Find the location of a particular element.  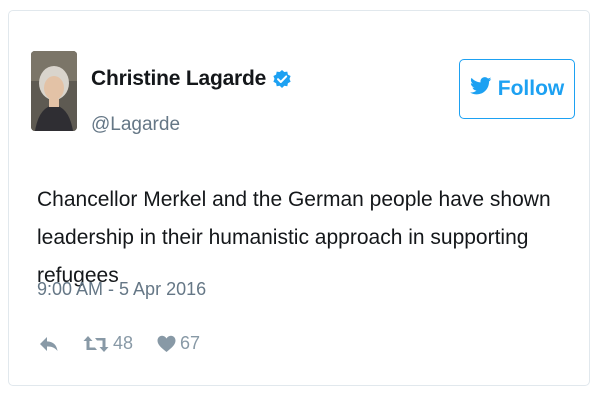

retweet-button: 48 is located at coordinates (108, 343).